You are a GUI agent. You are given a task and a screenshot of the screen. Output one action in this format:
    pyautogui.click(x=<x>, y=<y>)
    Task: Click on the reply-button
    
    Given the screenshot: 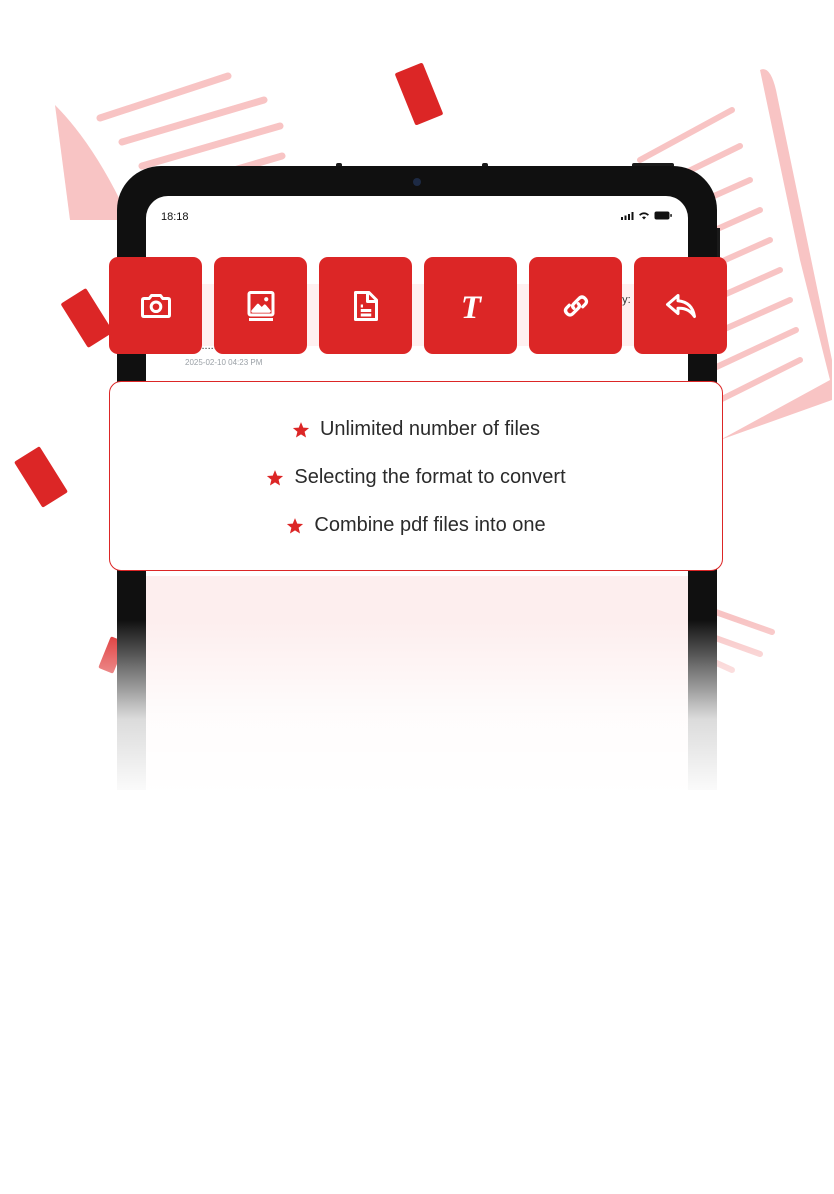 What is the action you would take?
    pyautogui.click(x=680, y=305)
    